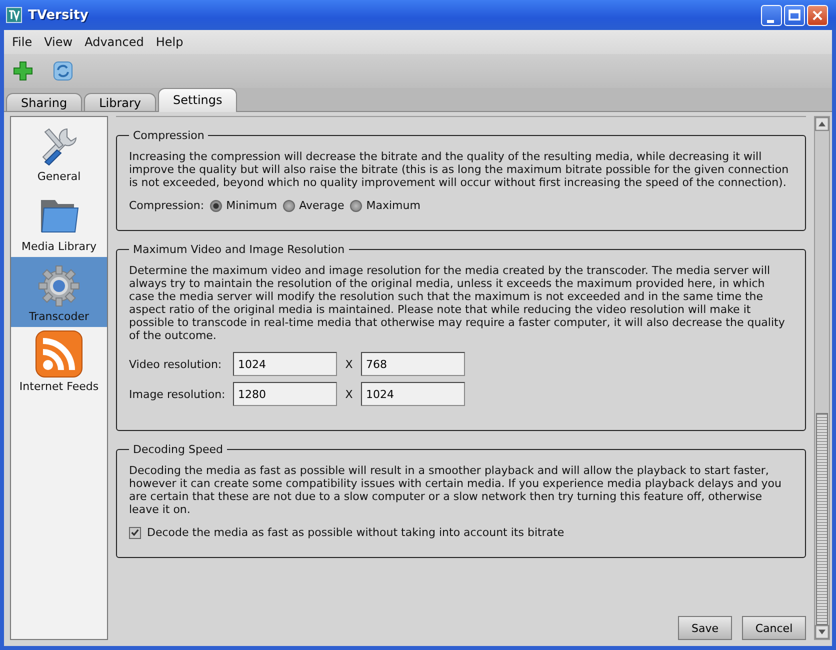  Describe the element at coordinates (794, 15) in the screenshot. I see `maximize-button` at that location.